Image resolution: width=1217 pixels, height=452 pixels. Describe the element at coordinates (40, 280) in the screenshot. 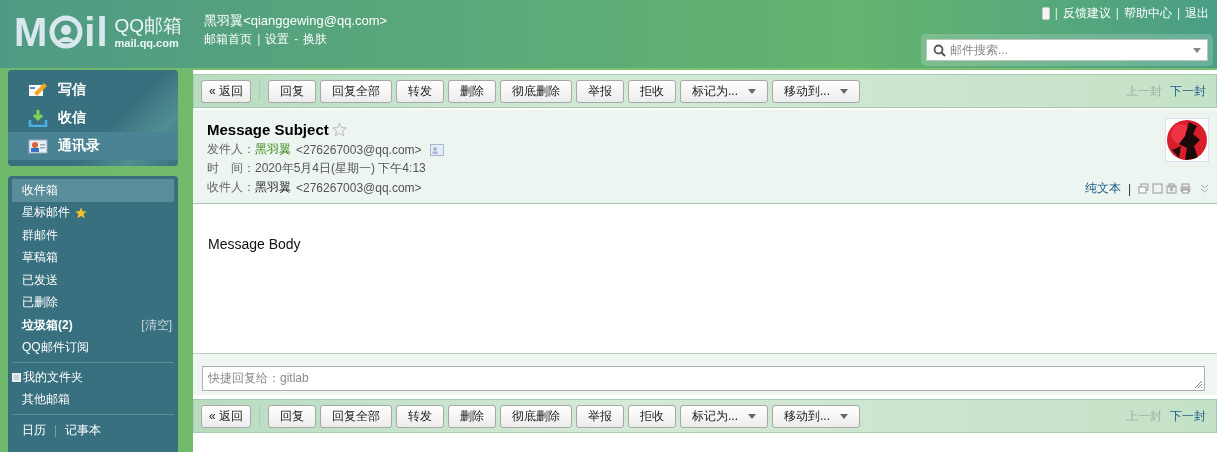

I see `folder-item: 已发送` at that location.